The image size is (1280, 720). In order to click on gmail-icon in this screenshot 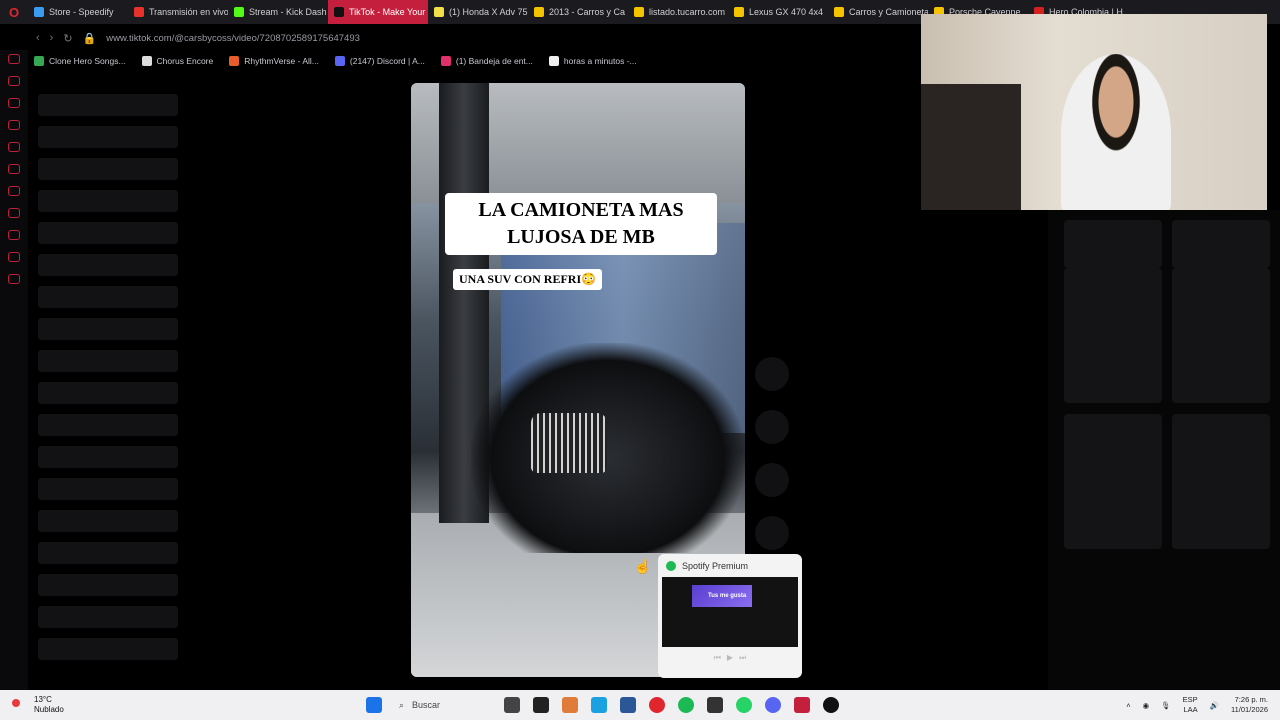, I will do `click(14, 147)`.